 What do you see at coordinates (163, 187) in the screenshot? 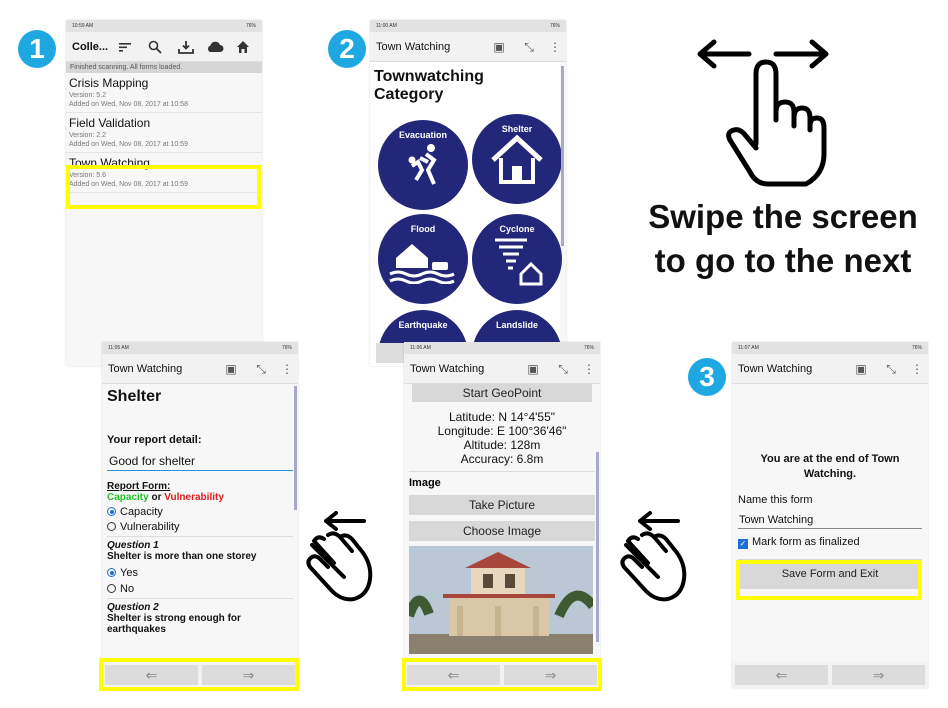
I see `highlight-town-watching` at bounding box center [163, 187].